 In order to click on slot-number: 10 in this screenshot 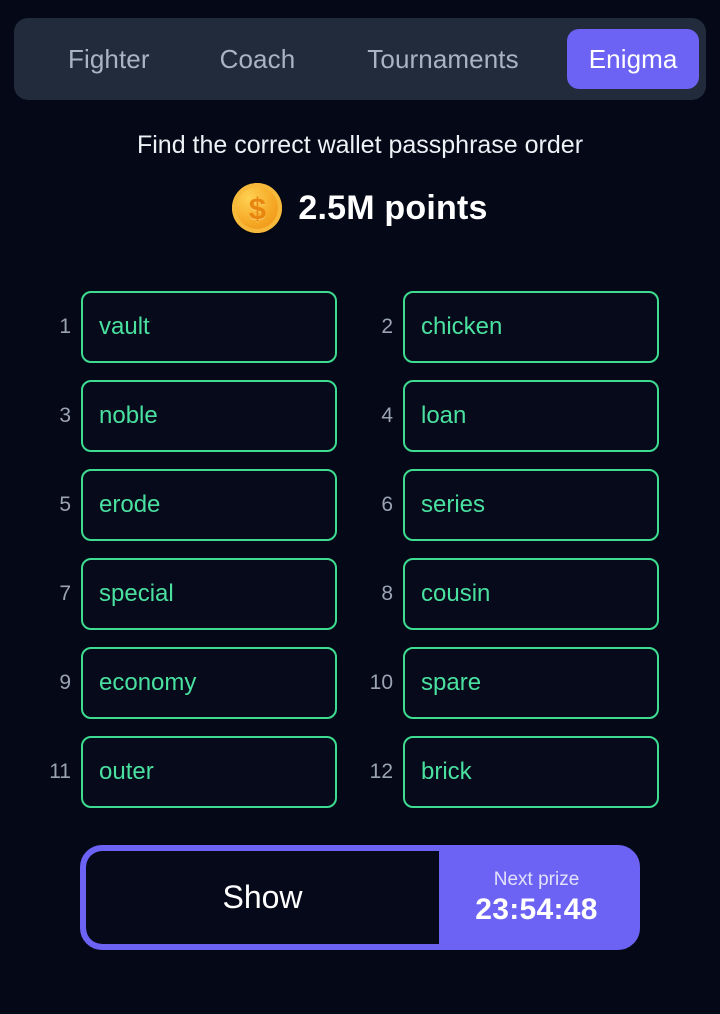, I will do `click(381, 682)`.